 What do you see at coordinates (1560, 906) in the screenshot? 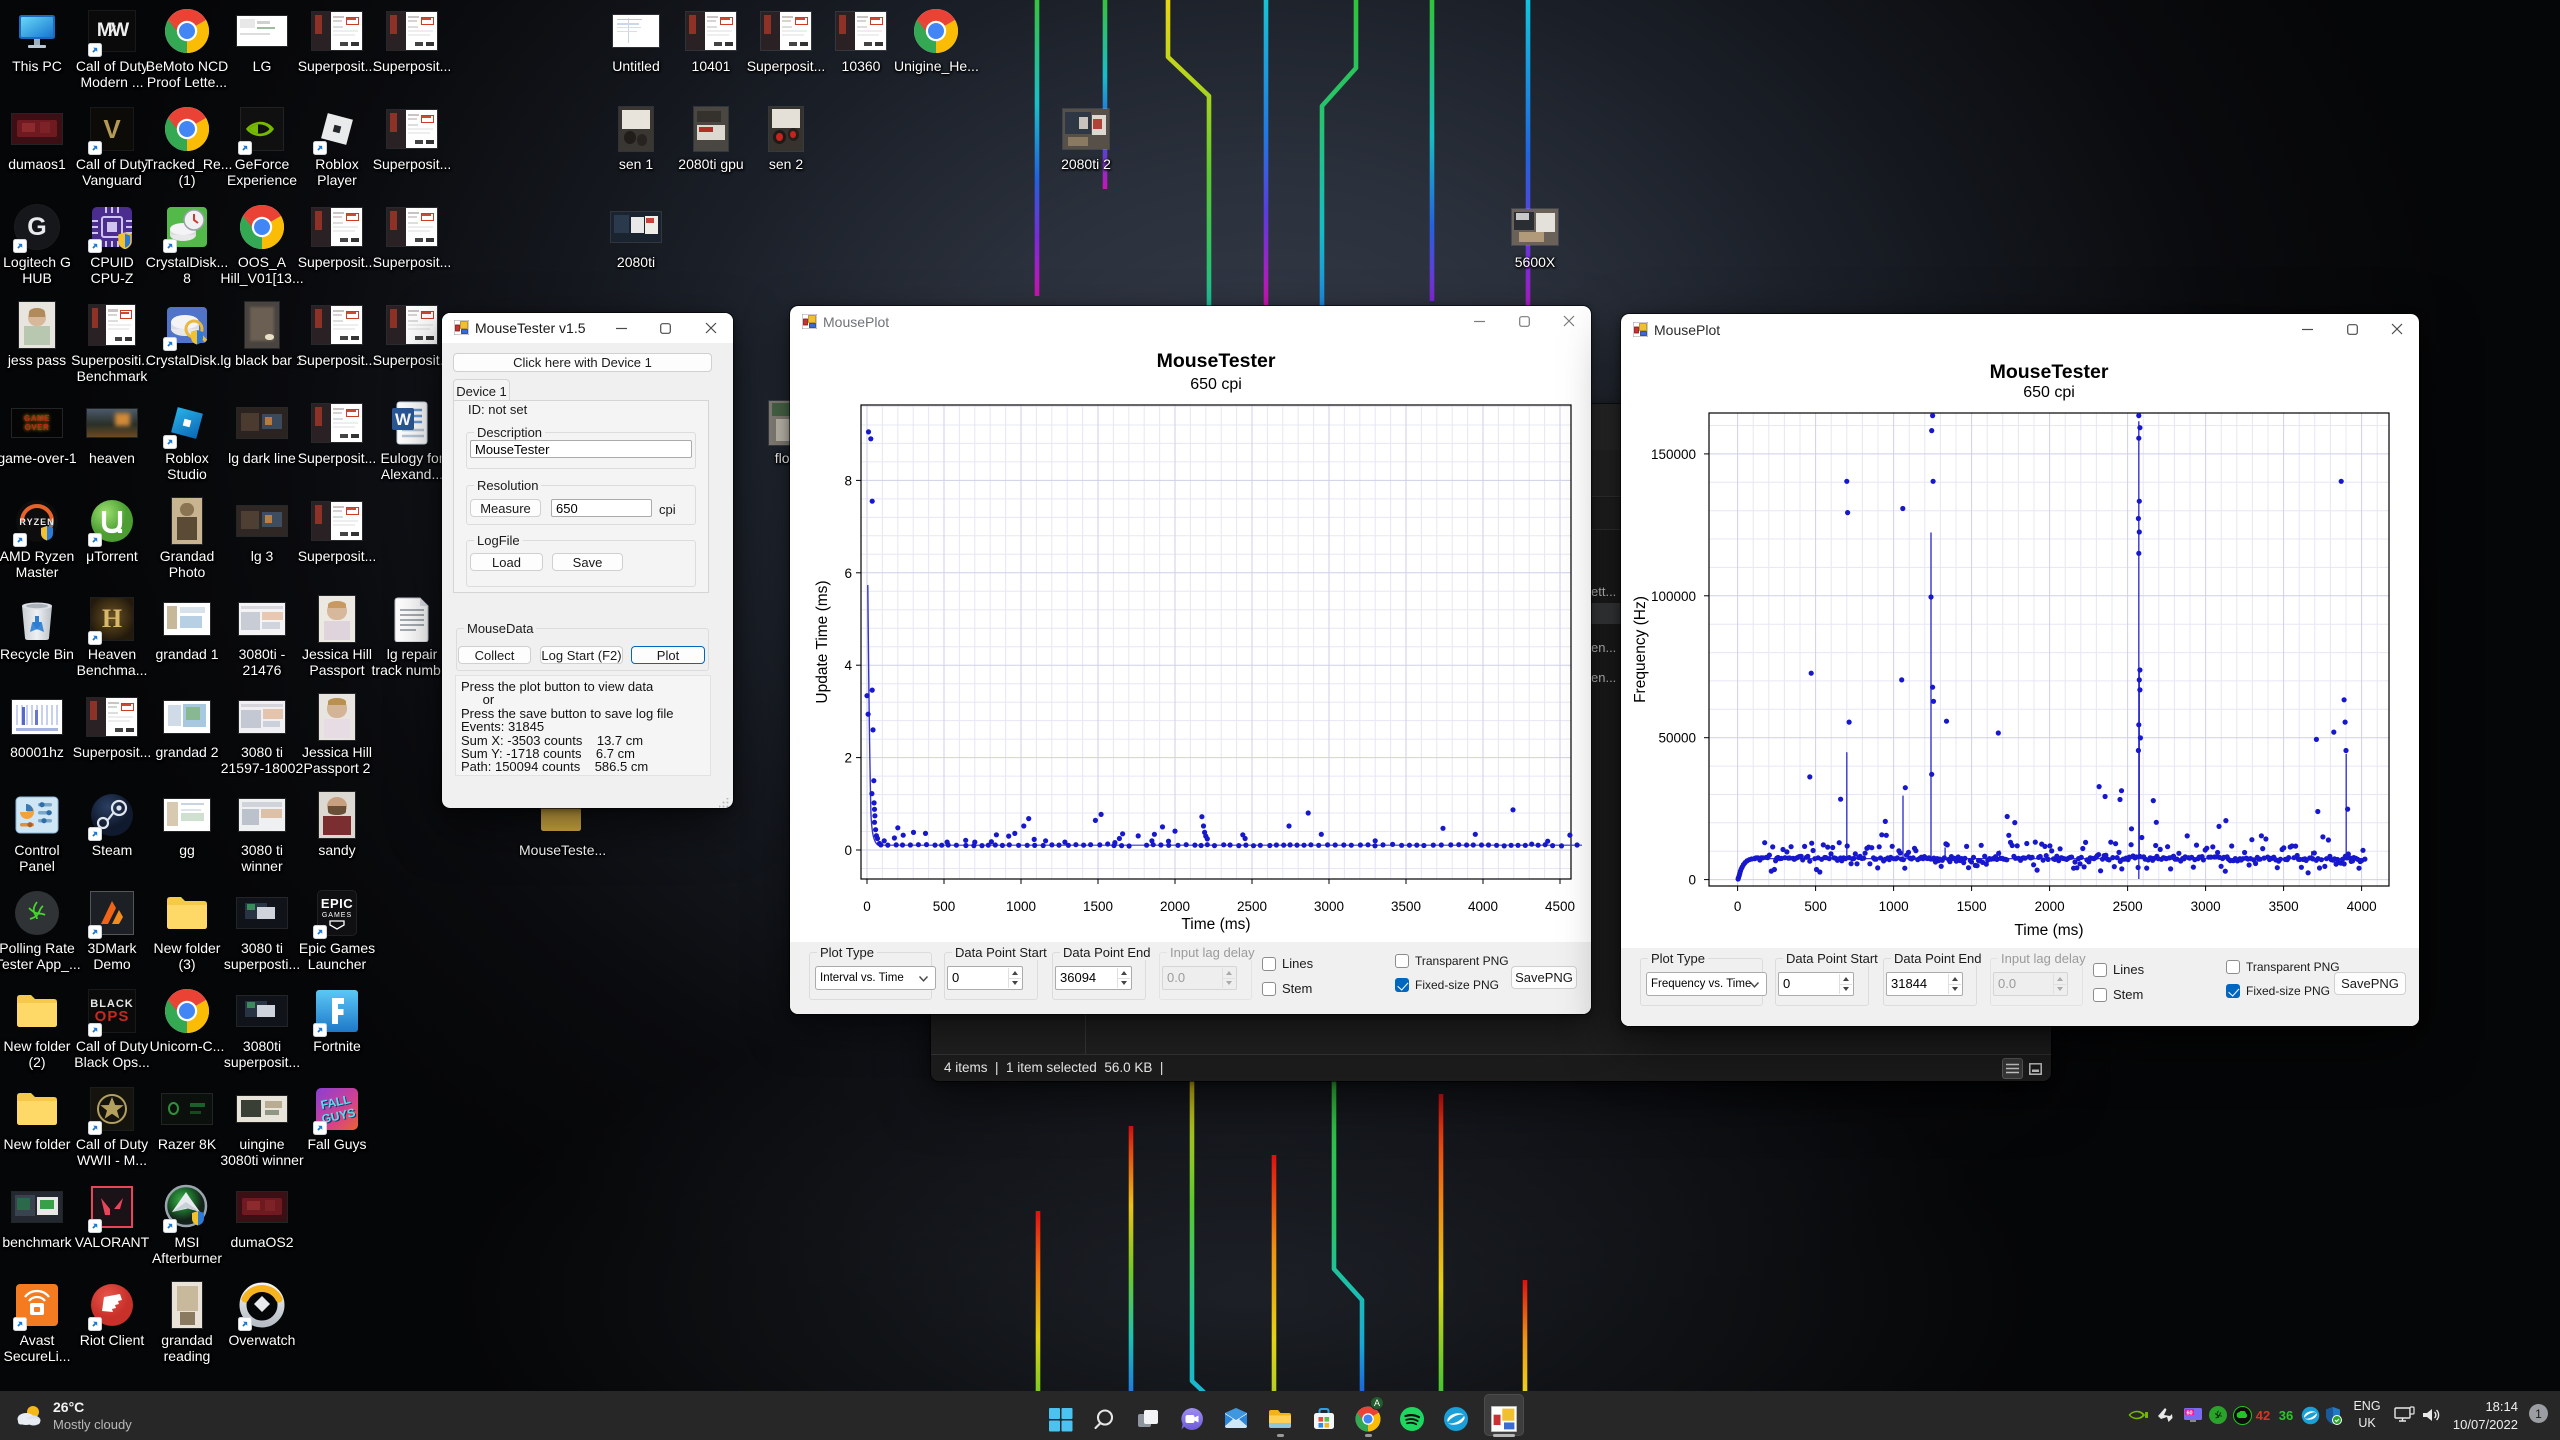
I see `svg-text: 4500` at bounding box center [1560, 906].